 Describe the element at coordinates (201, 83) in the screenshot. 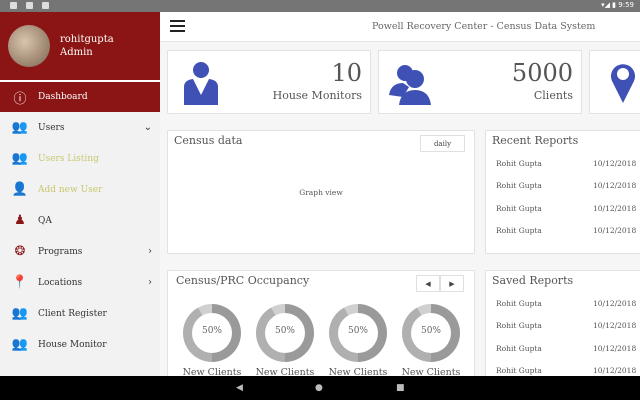

I see `house-monitor-icon` at that location.